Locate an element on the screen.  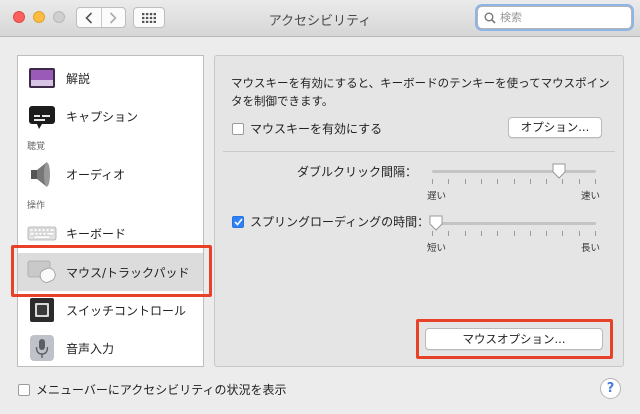
spring-loading-max-label: 長い is located at coordinates (591, 248).